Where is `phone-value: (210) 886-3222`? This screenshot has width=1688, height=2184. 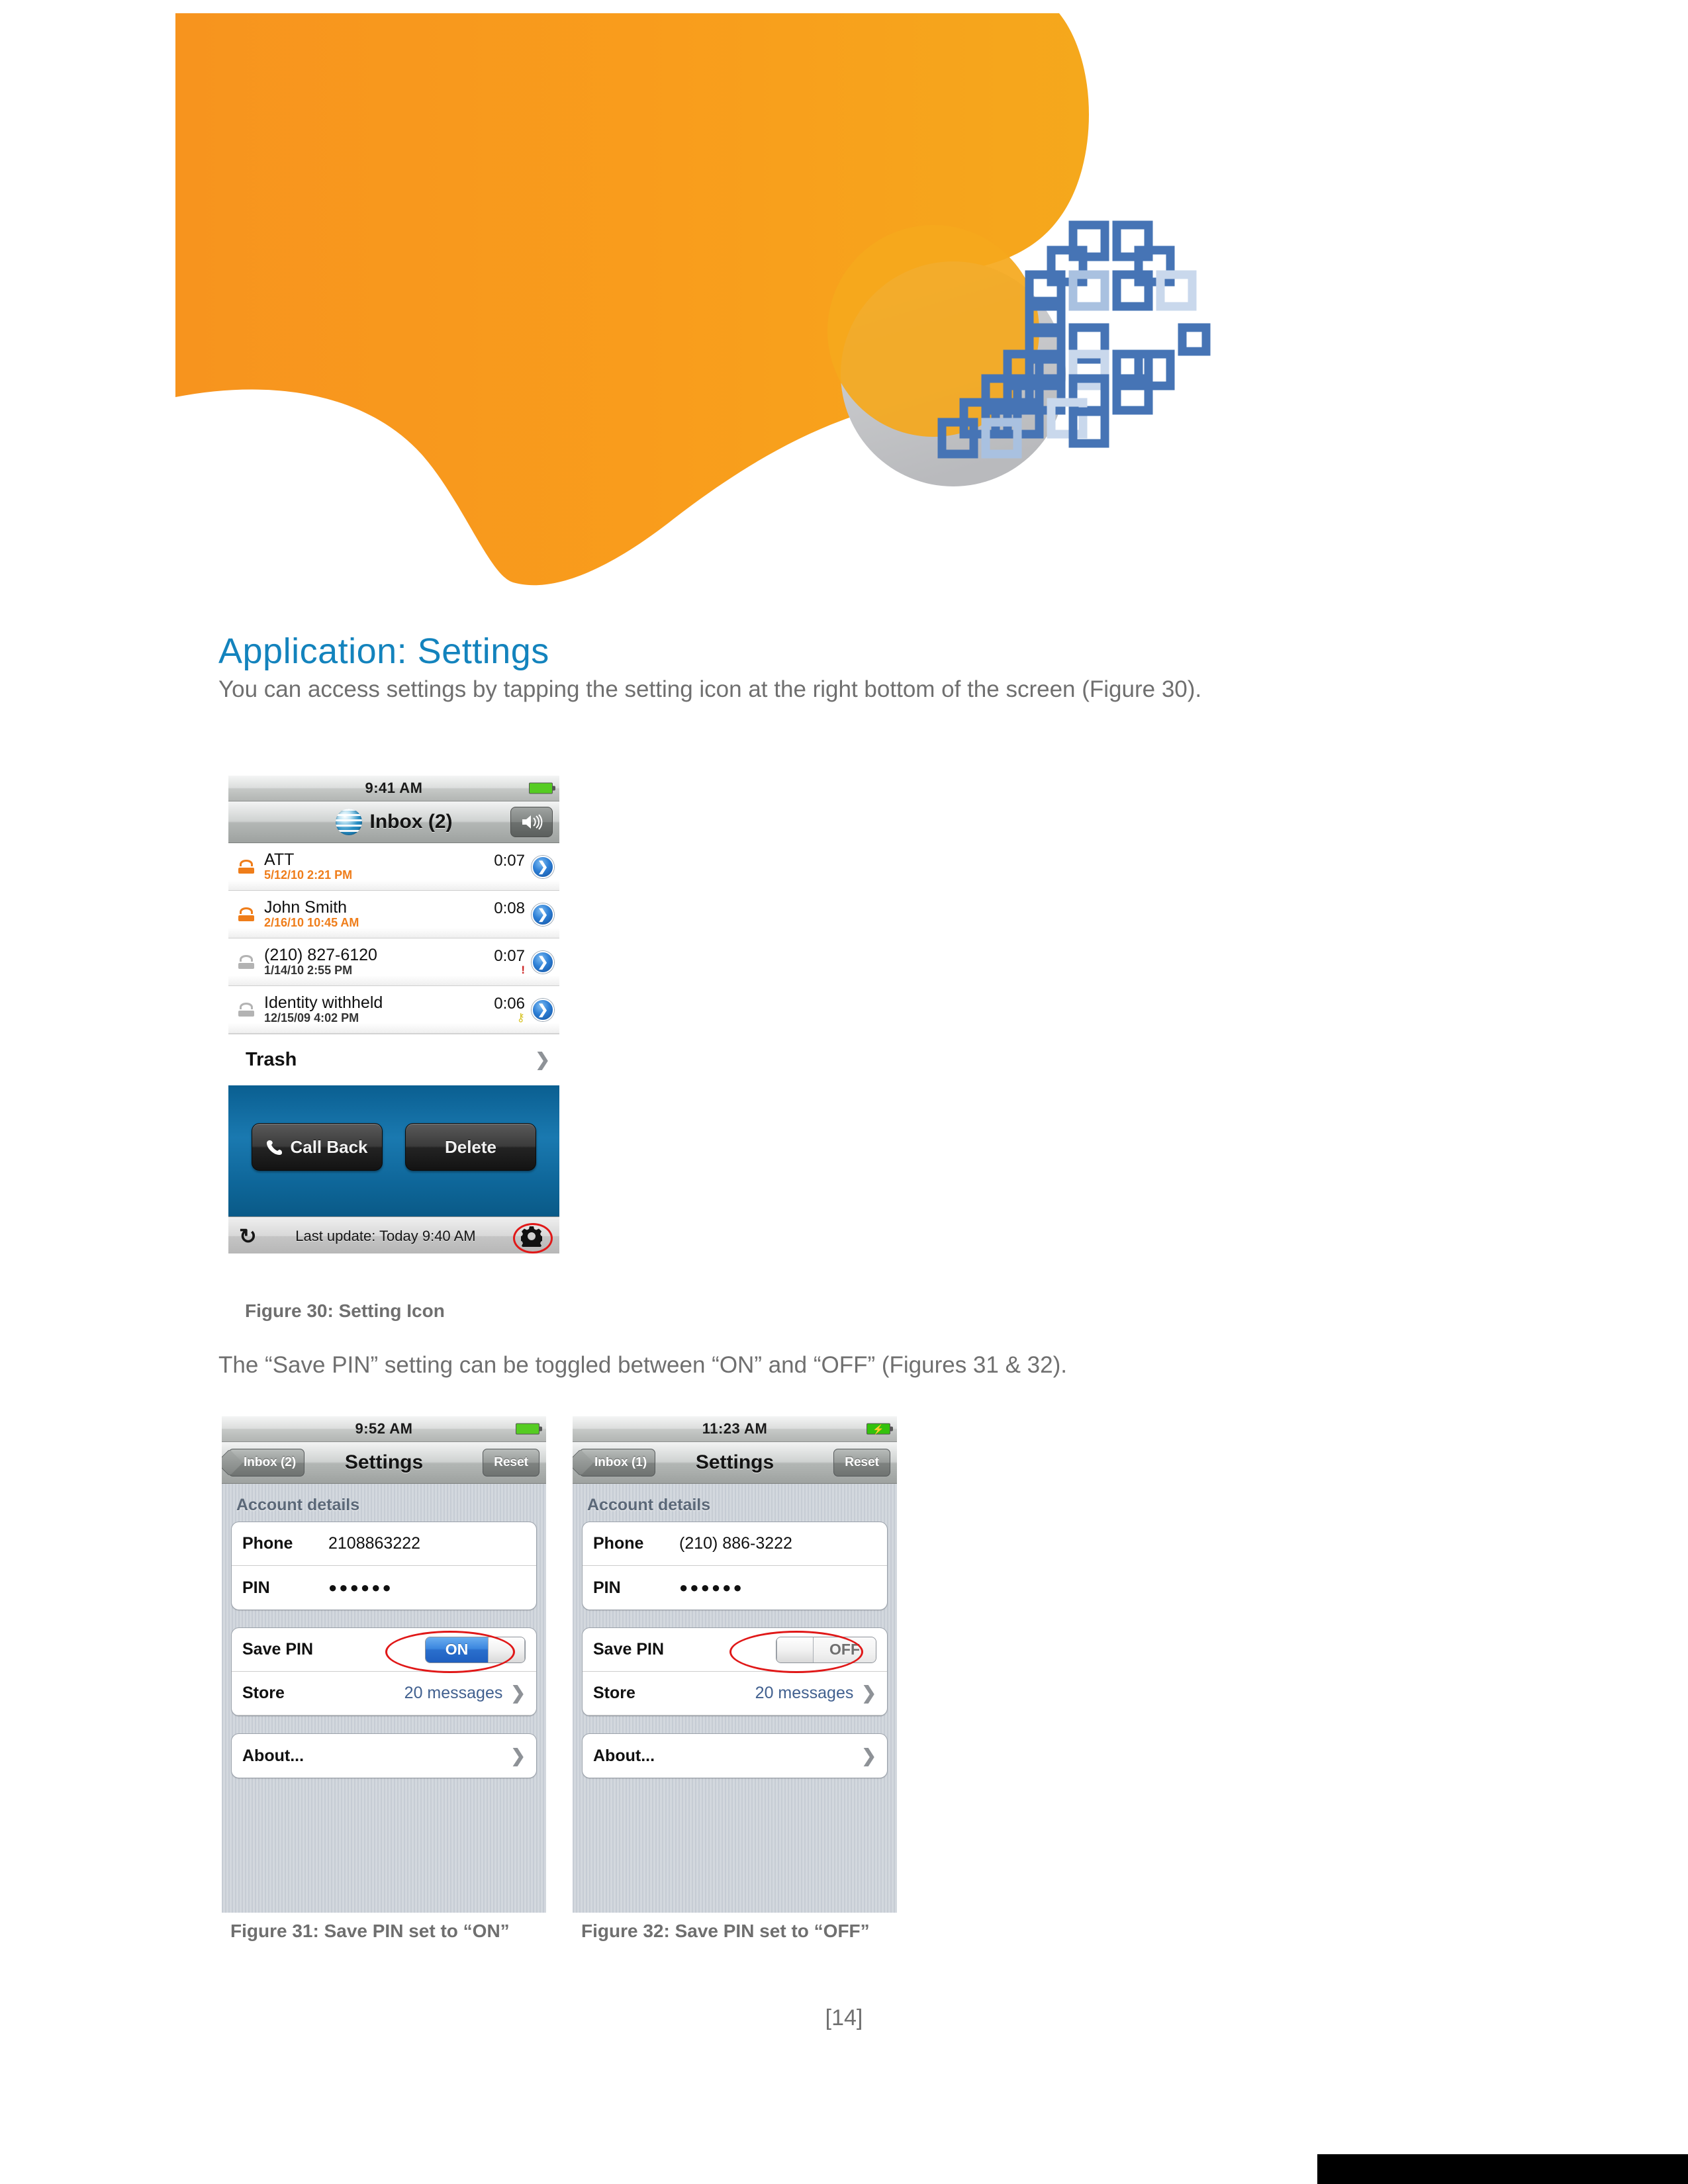
phone-value: (210) 886-3222 is located at coordinates (735, 1544).